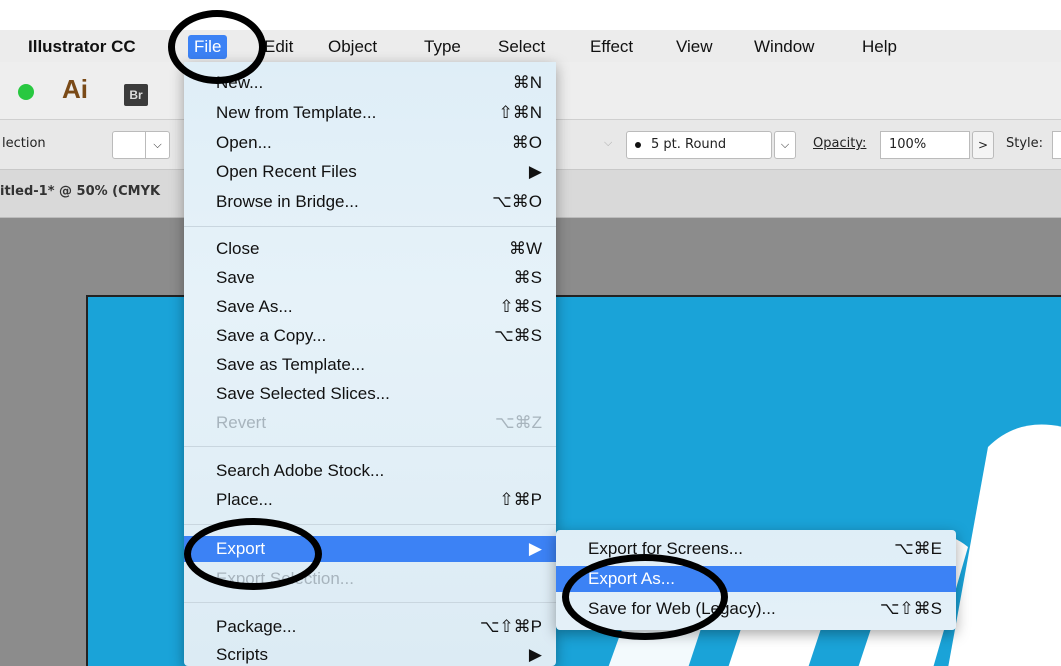 Image resolution: width=1061 pixels, height=666 pixels. I want to click on menu-item-close: Close ⌘W, so click(370, 249).